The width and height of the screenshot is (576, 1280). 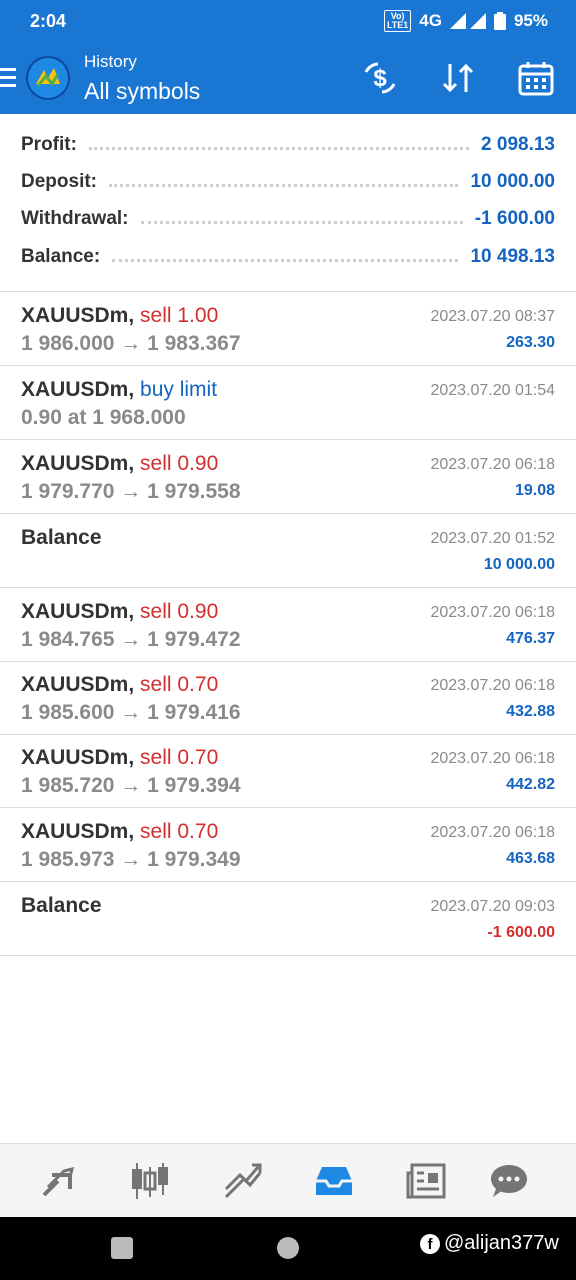 I want to click on battery-icon, so click(x=499, y=21).